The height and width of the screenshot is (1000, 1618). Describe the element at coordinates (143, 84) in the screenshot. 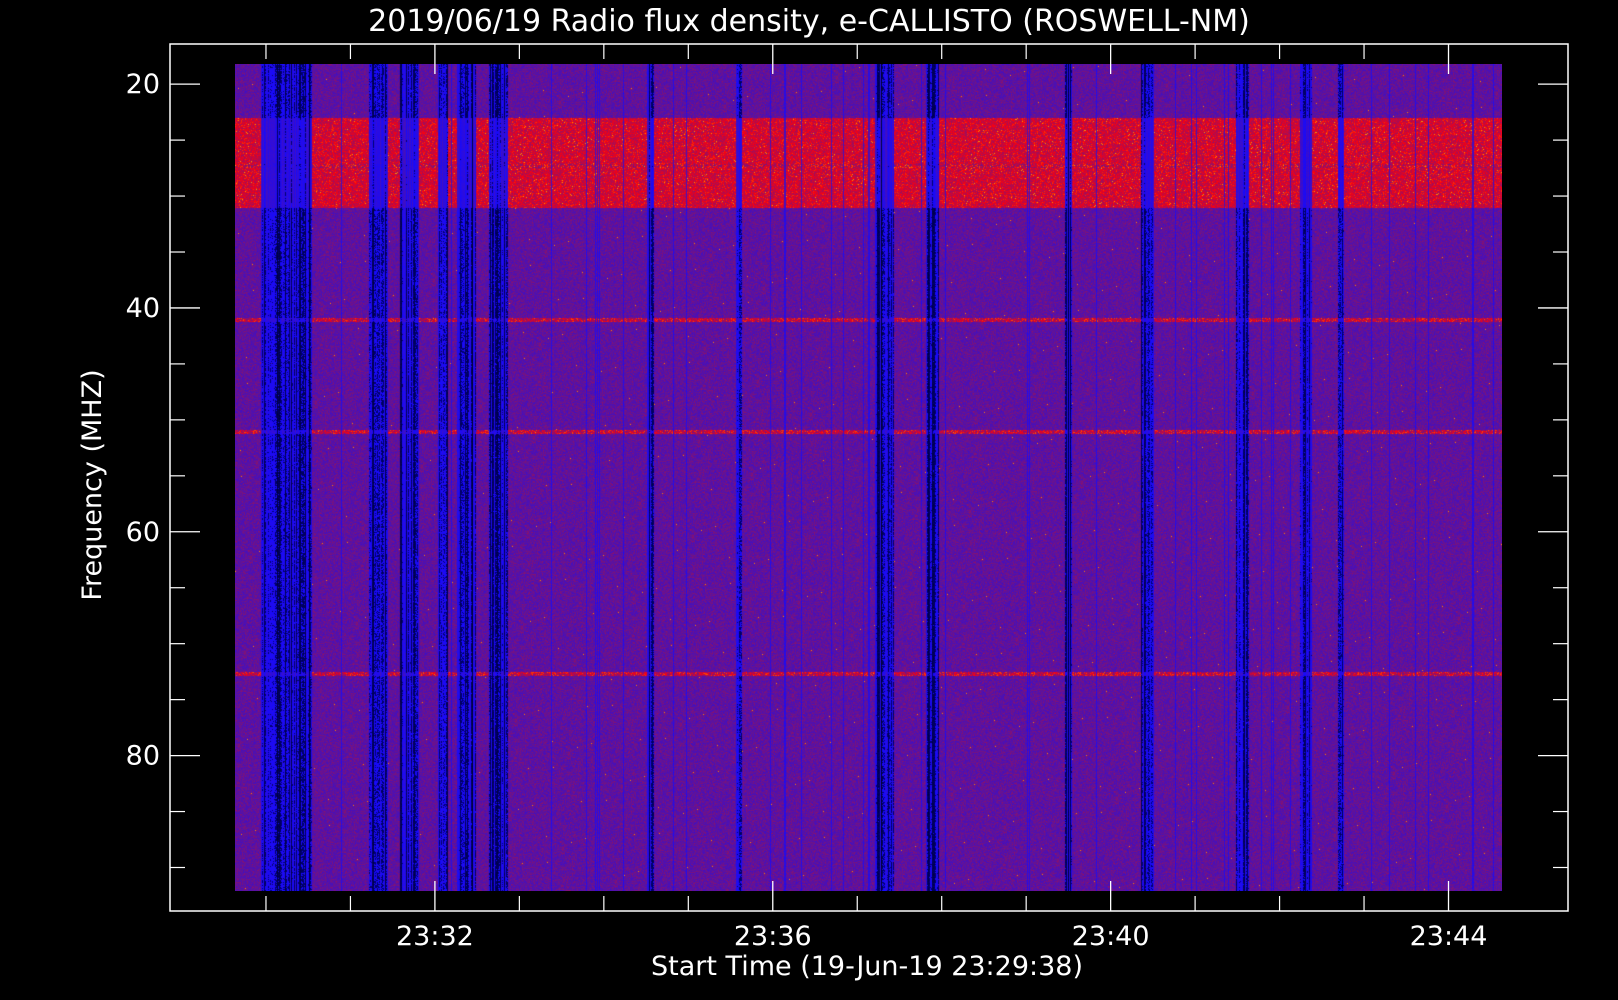

I see `y-tick-label: 20` at that location.